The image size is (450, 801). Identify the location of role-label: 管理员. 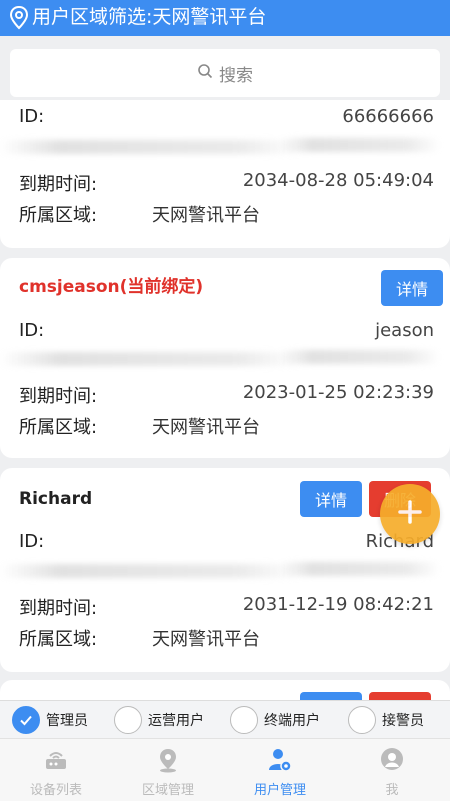
(67, 721).